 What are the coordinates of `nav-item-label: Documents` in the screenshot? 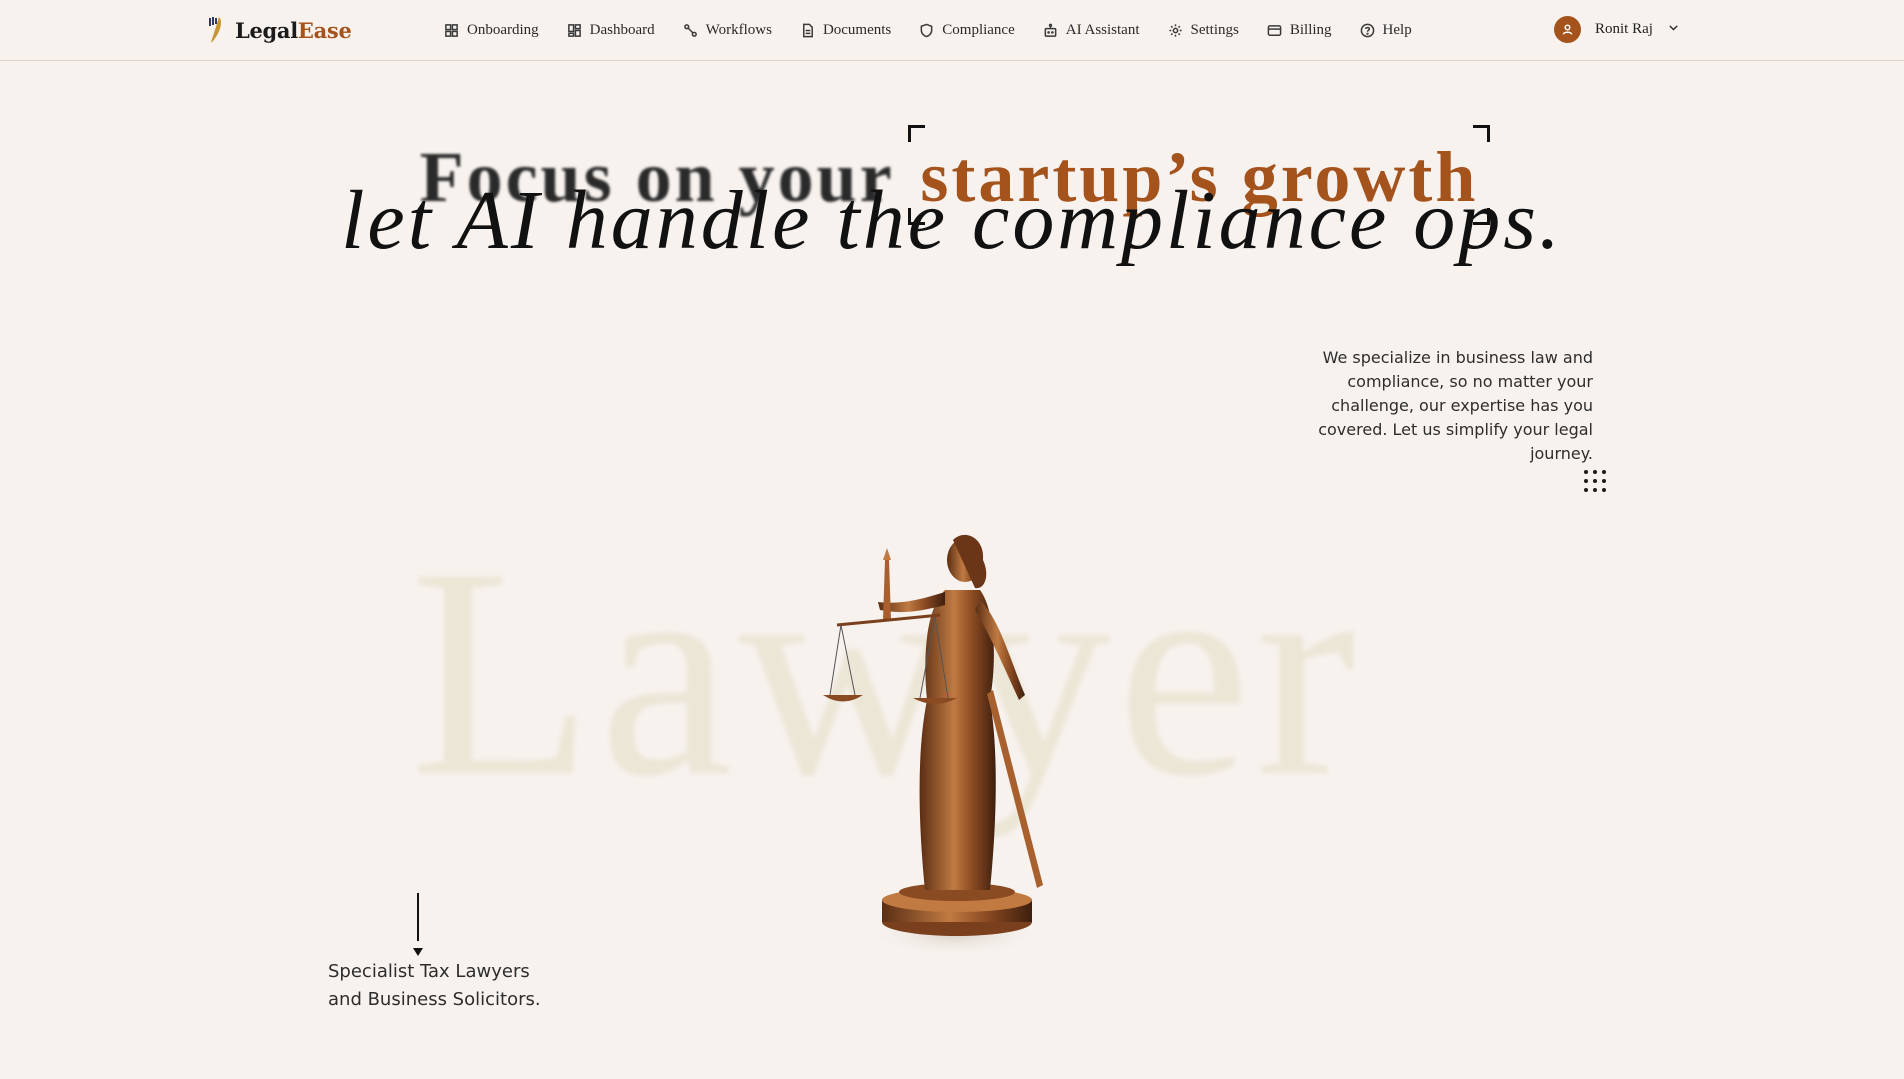 It's located at (857, 29).